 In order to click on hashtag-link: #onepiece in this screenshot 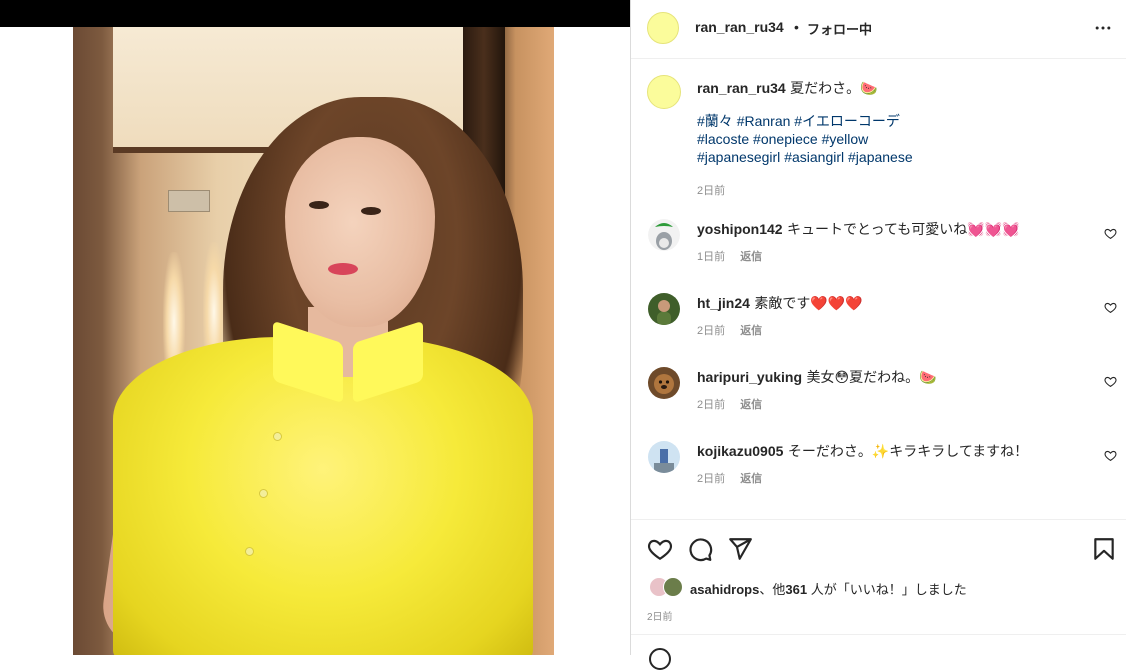, I will do `click(785, 139)`.